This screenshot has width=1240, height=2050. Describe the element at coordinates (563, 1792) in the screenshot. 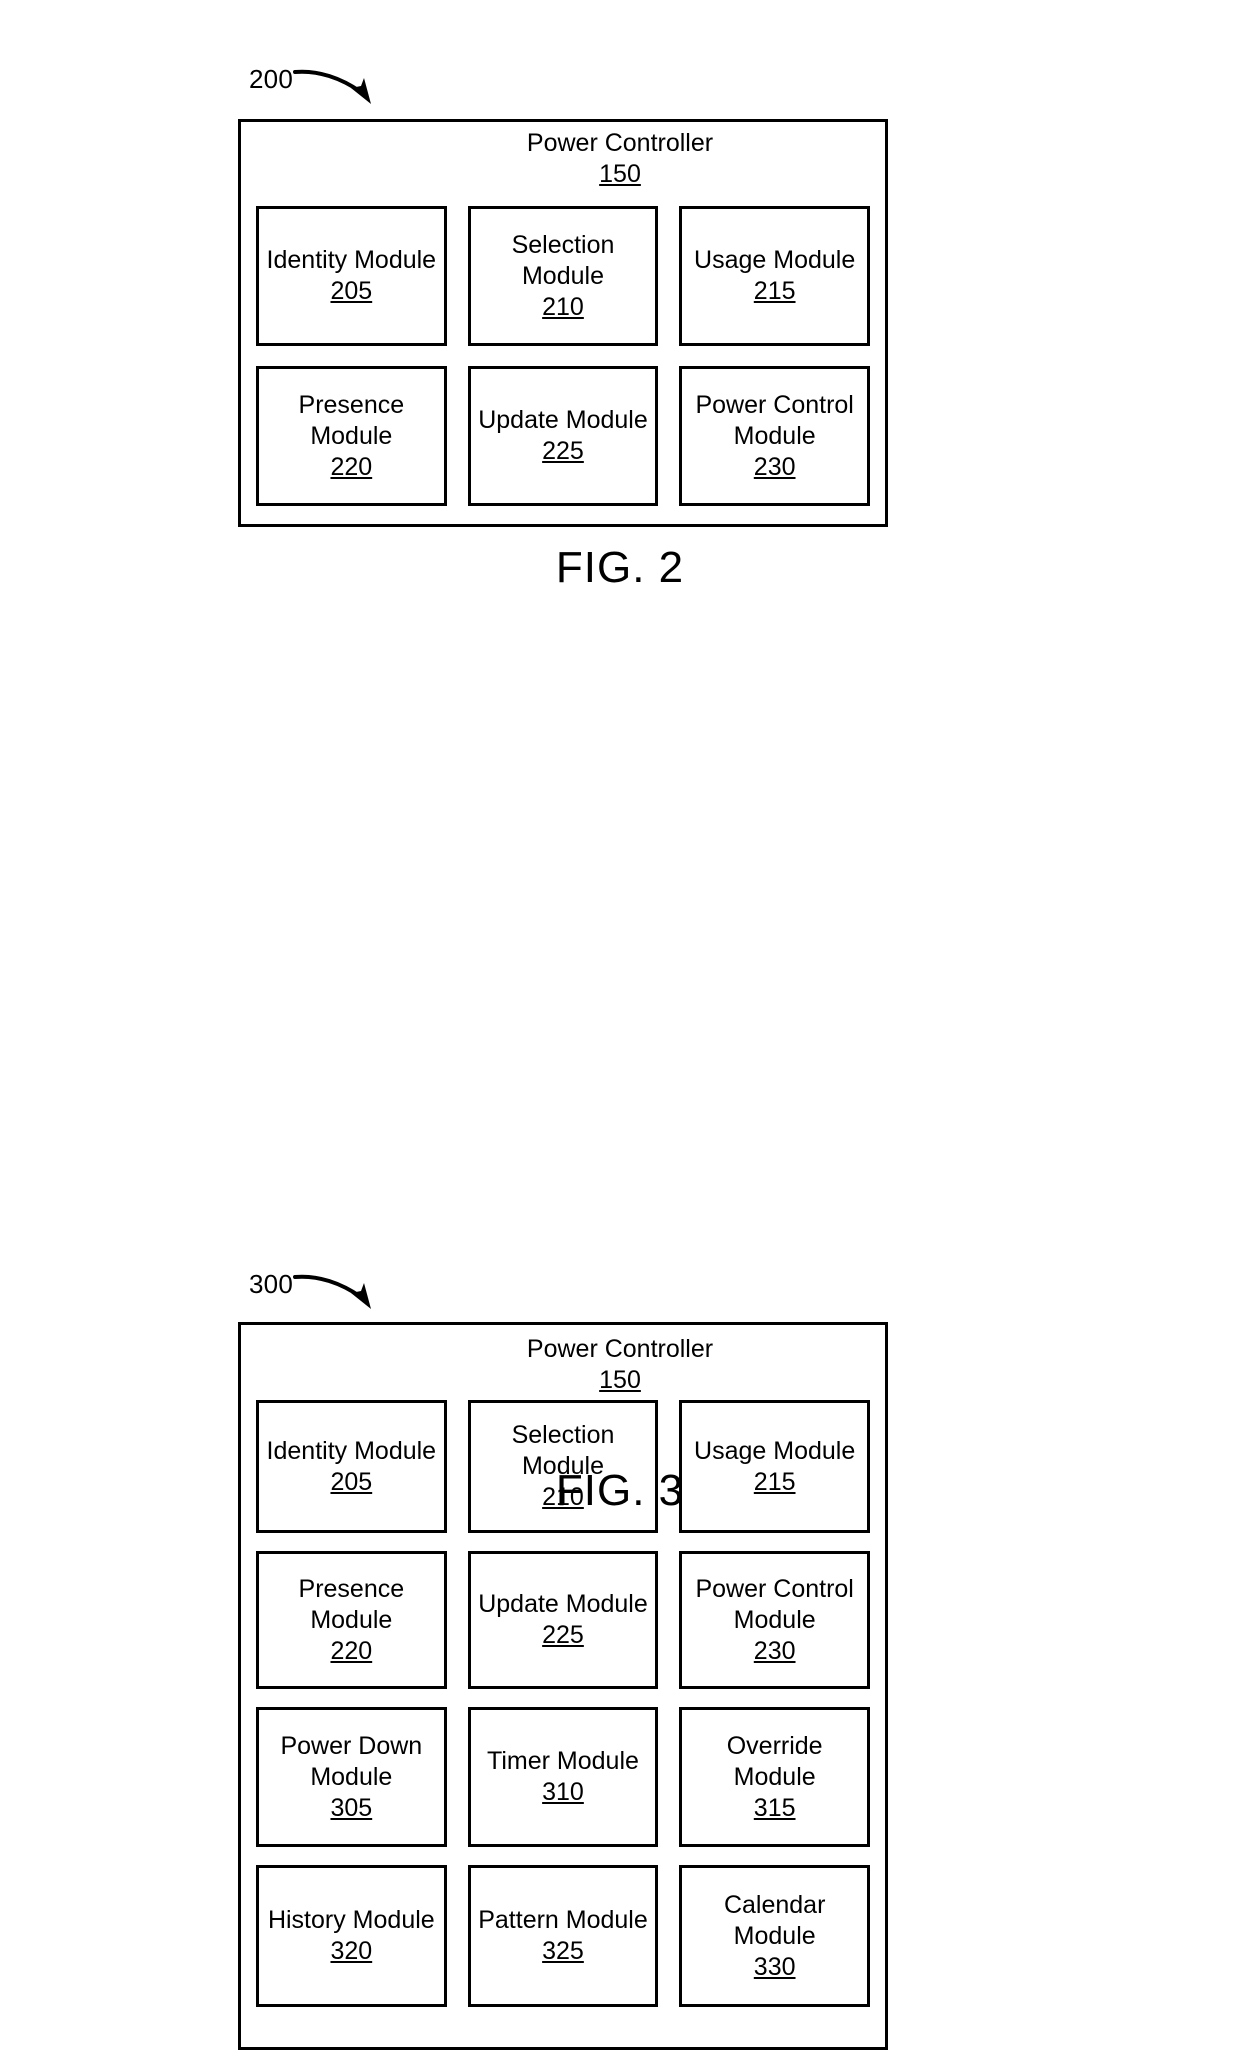

I see `module-number: 310` at that location.